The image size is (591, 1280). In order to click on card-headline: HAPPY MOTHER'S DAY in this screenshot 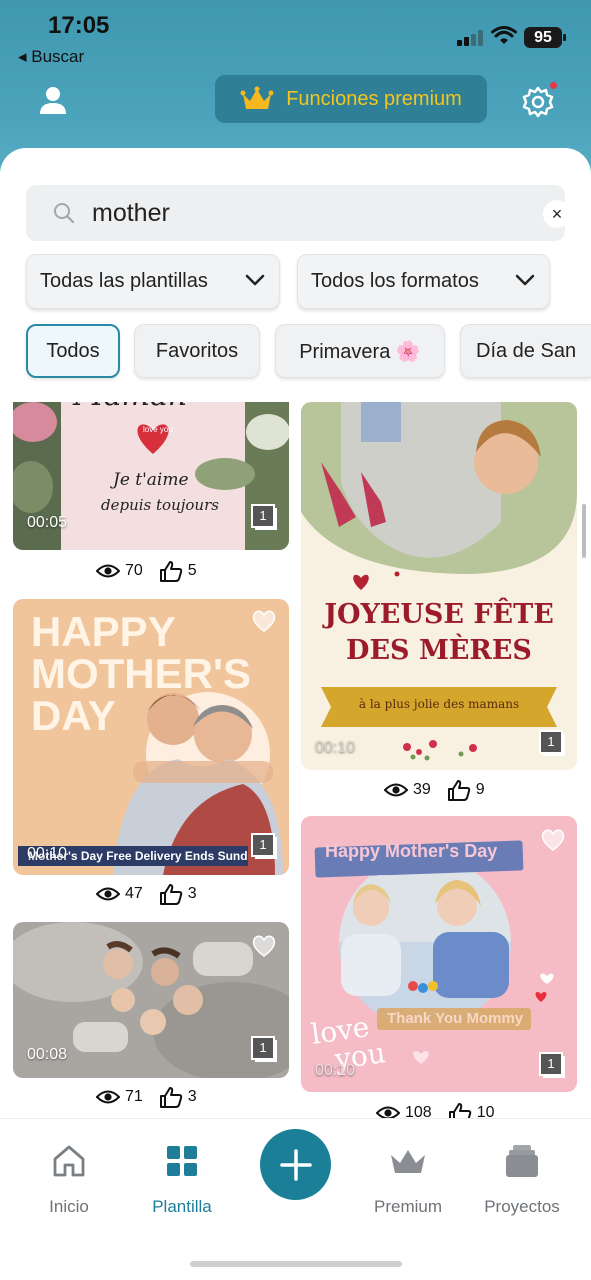, I will do `click(141, 674)`.